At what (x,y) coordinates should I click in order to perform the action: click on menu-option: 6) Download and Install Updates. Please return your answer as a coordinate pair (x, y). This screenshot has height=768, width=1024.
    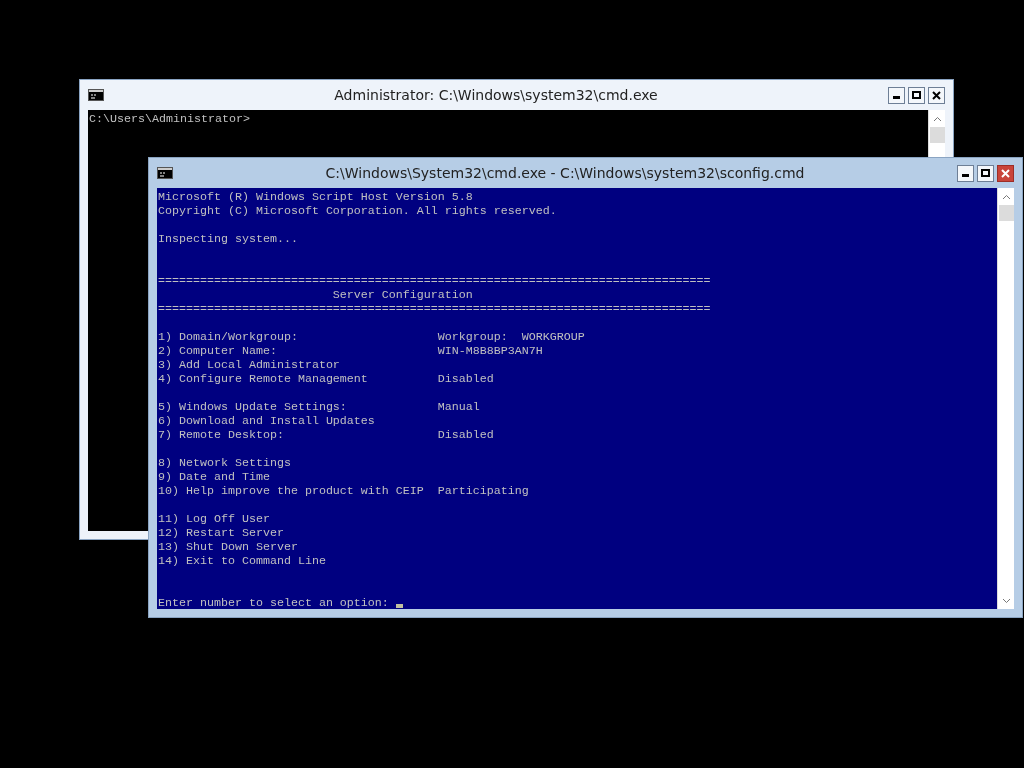
    Looking at the image, I should click on (266, 421).